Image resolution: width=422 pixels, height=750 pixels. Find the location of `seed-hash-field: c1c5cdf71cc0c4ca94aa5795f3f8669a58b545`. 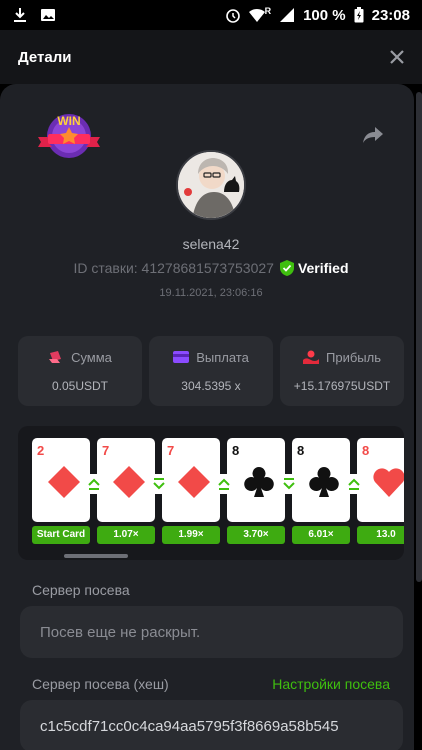

seed-hash-field: c1c5cdf71cc0c4ca94aa5795f3f8669a58b545 is located at coordinates (211, 725).